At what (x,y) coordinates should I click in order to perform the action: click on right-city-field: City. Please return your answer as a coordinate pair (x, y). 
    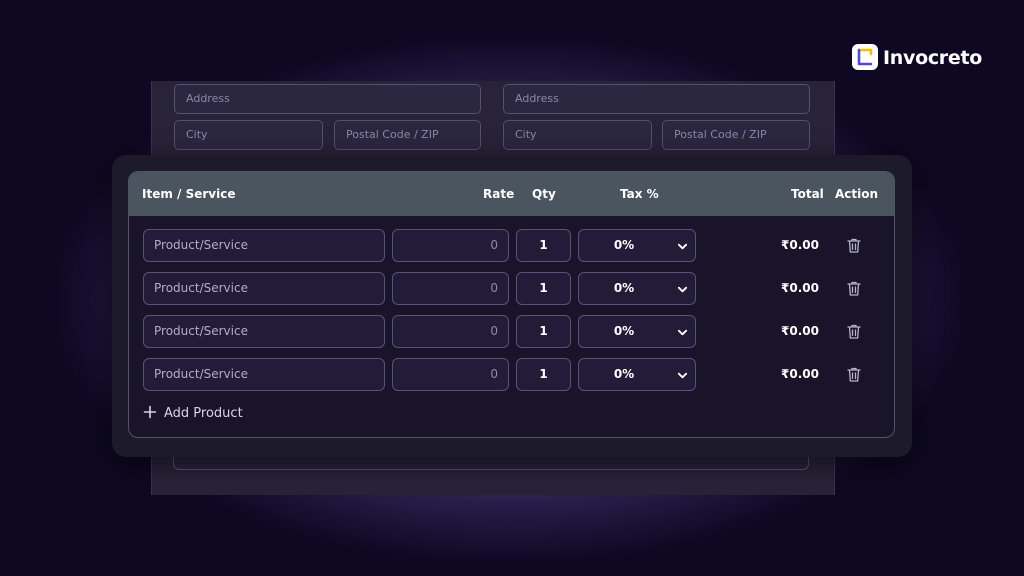
    Looking at the image, I should click on (577, 135).